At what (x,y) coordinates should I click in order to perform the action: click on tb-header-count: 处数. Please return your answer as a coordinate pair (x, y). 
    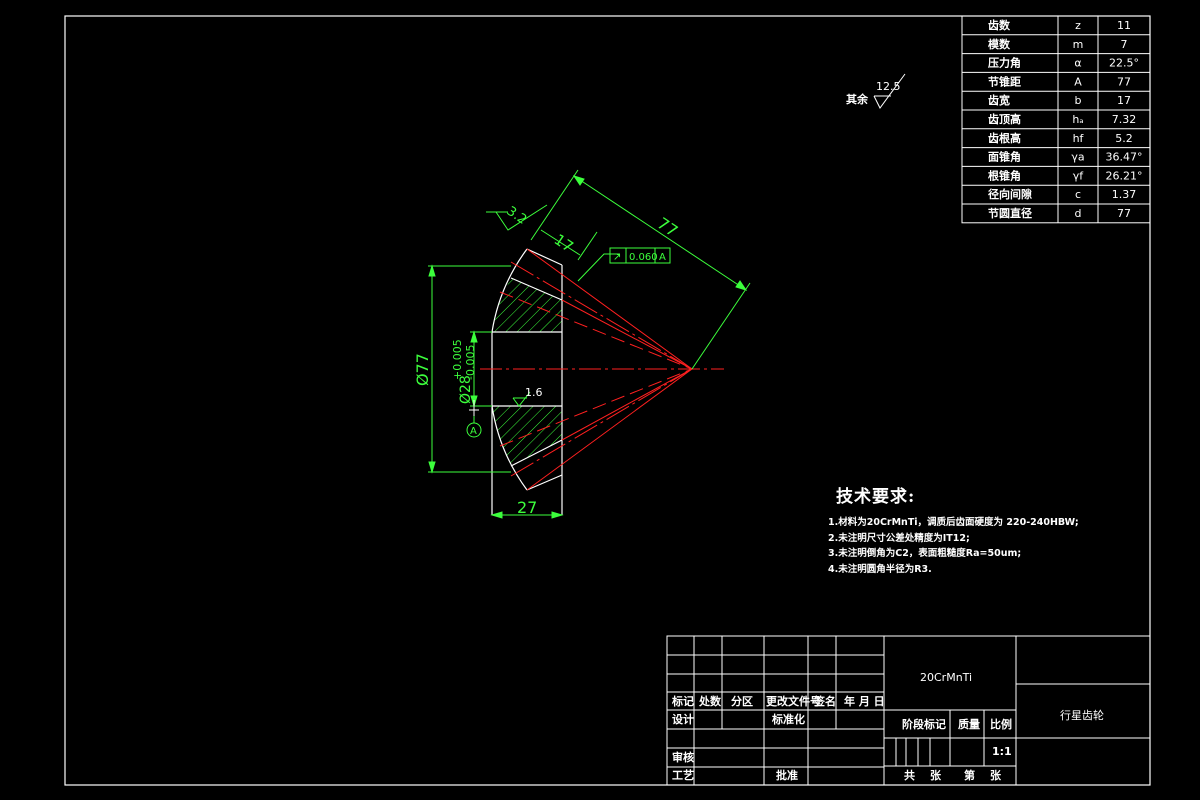
    Looking at the image, I should click on (710, 701).